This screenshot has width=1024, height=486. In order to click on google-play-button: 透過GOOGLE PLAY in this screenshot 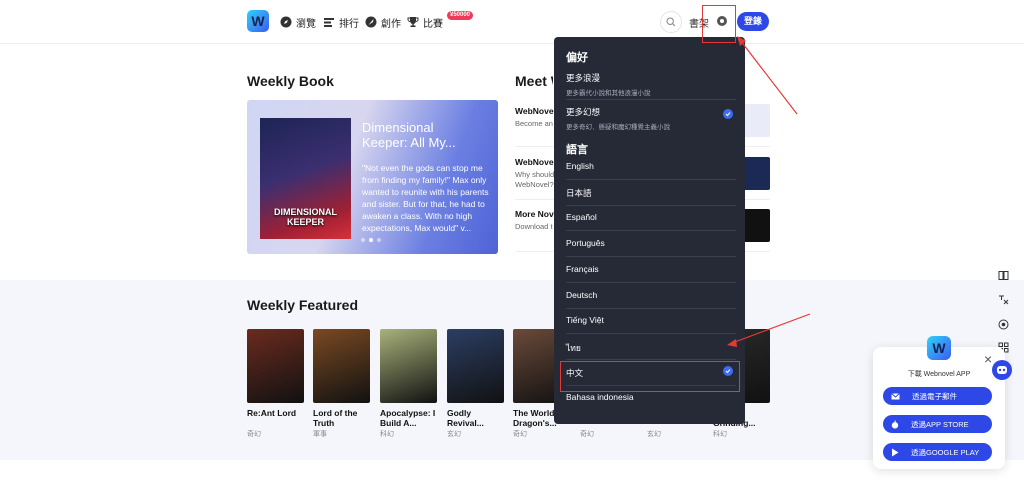, I will do `click(937, 452)`.